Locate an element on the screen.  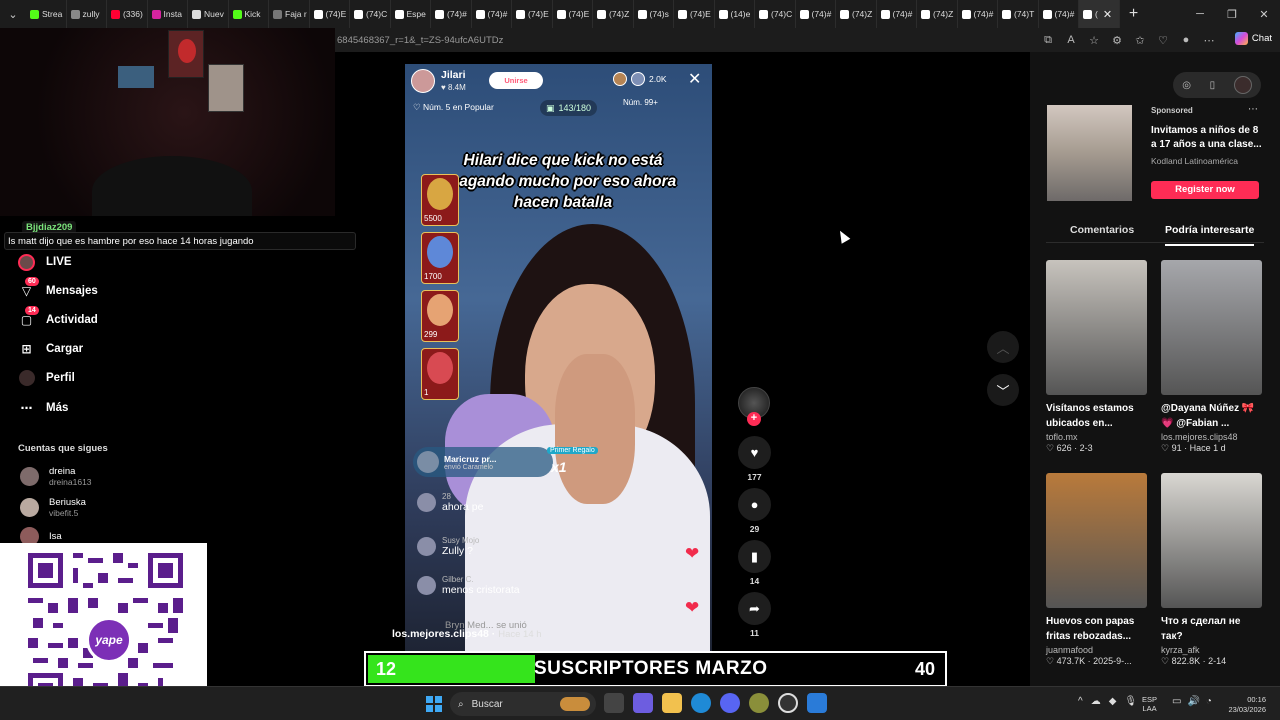
favorites-icon: ✩ is located at coordinates (1140, 40).